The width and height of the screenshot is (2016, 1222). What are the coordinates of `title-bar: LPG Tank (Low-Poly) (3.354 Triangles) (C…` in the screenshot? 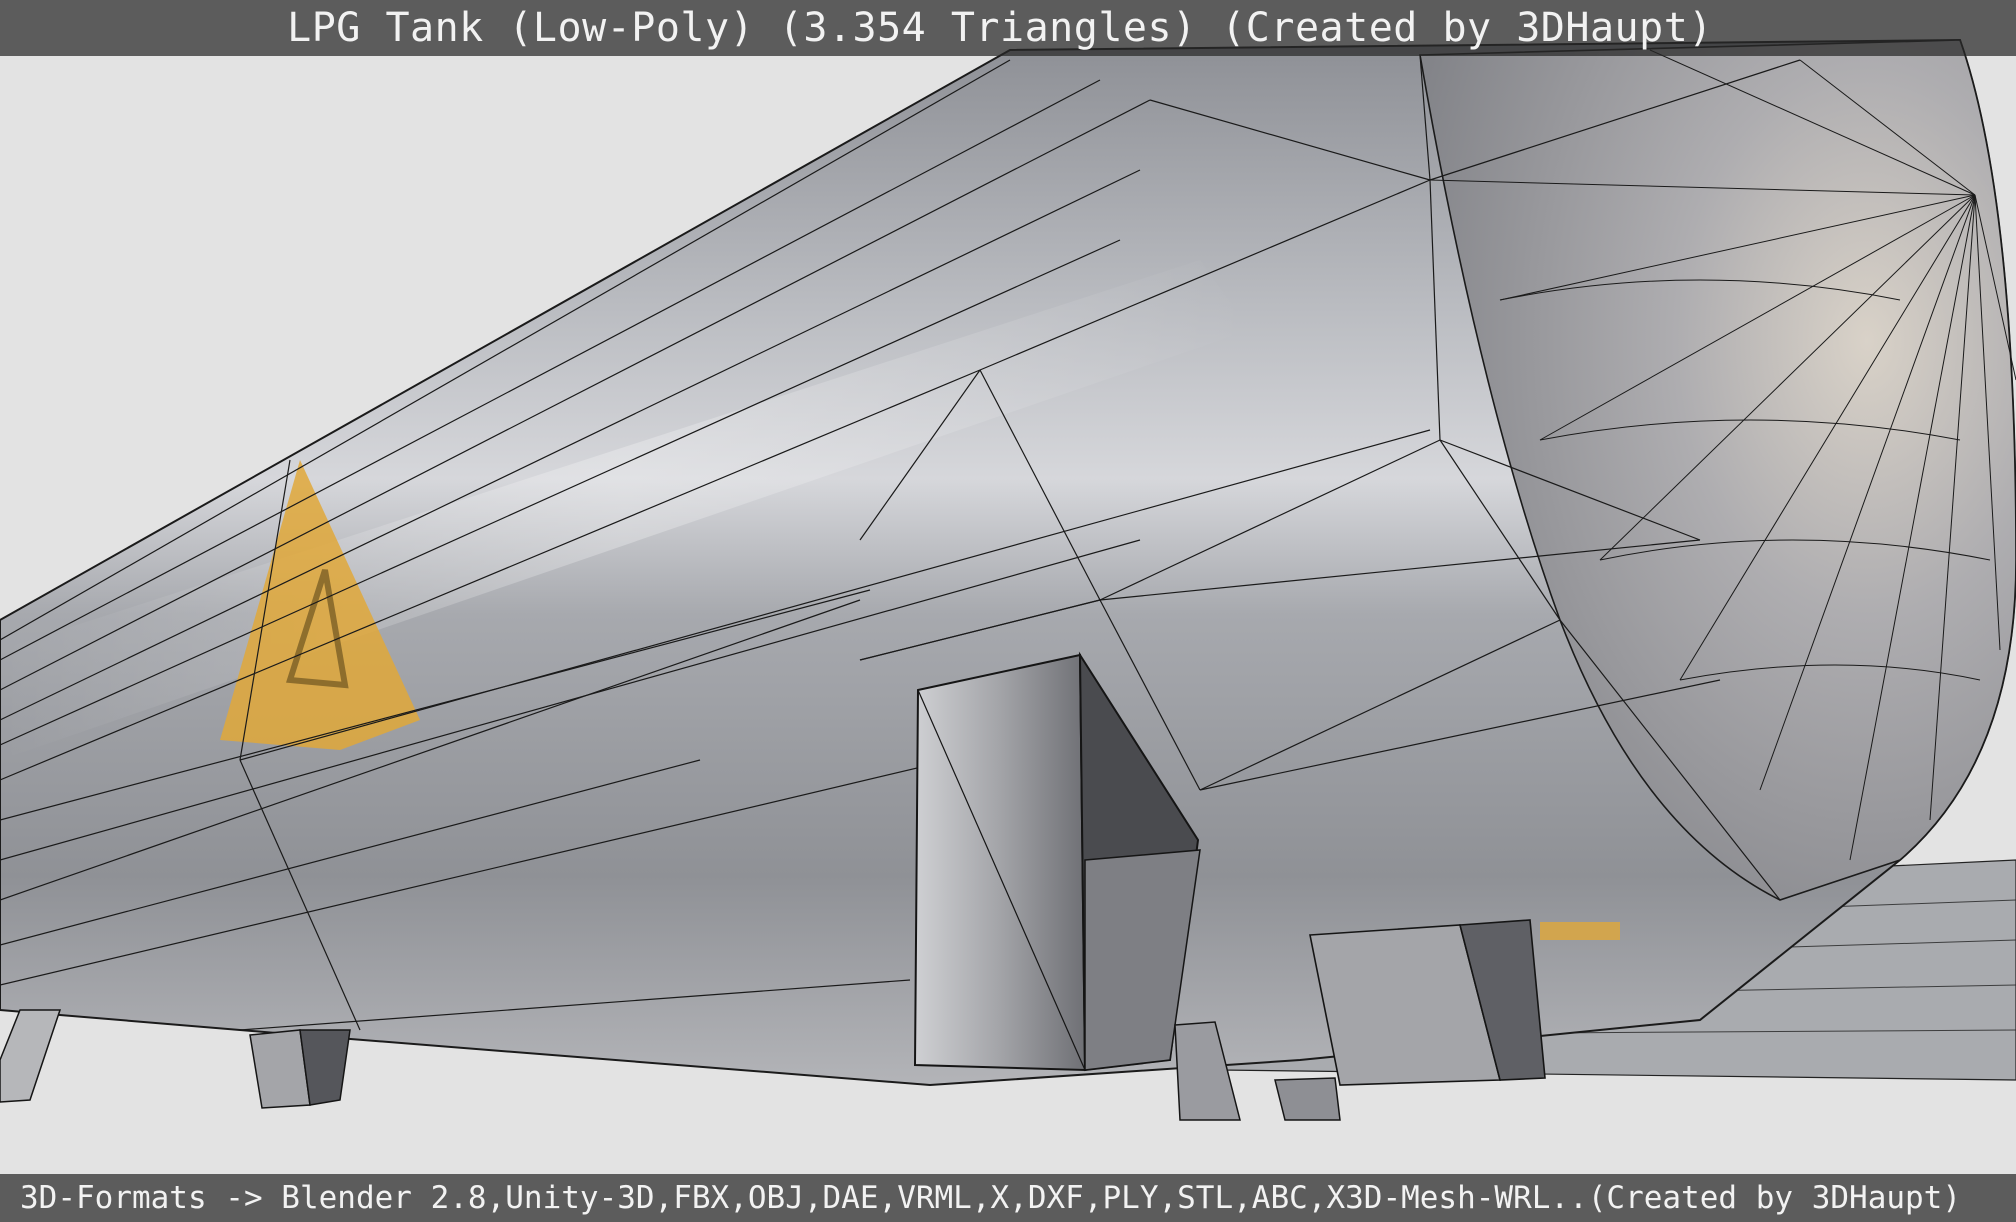 It's located at (1008, 28).